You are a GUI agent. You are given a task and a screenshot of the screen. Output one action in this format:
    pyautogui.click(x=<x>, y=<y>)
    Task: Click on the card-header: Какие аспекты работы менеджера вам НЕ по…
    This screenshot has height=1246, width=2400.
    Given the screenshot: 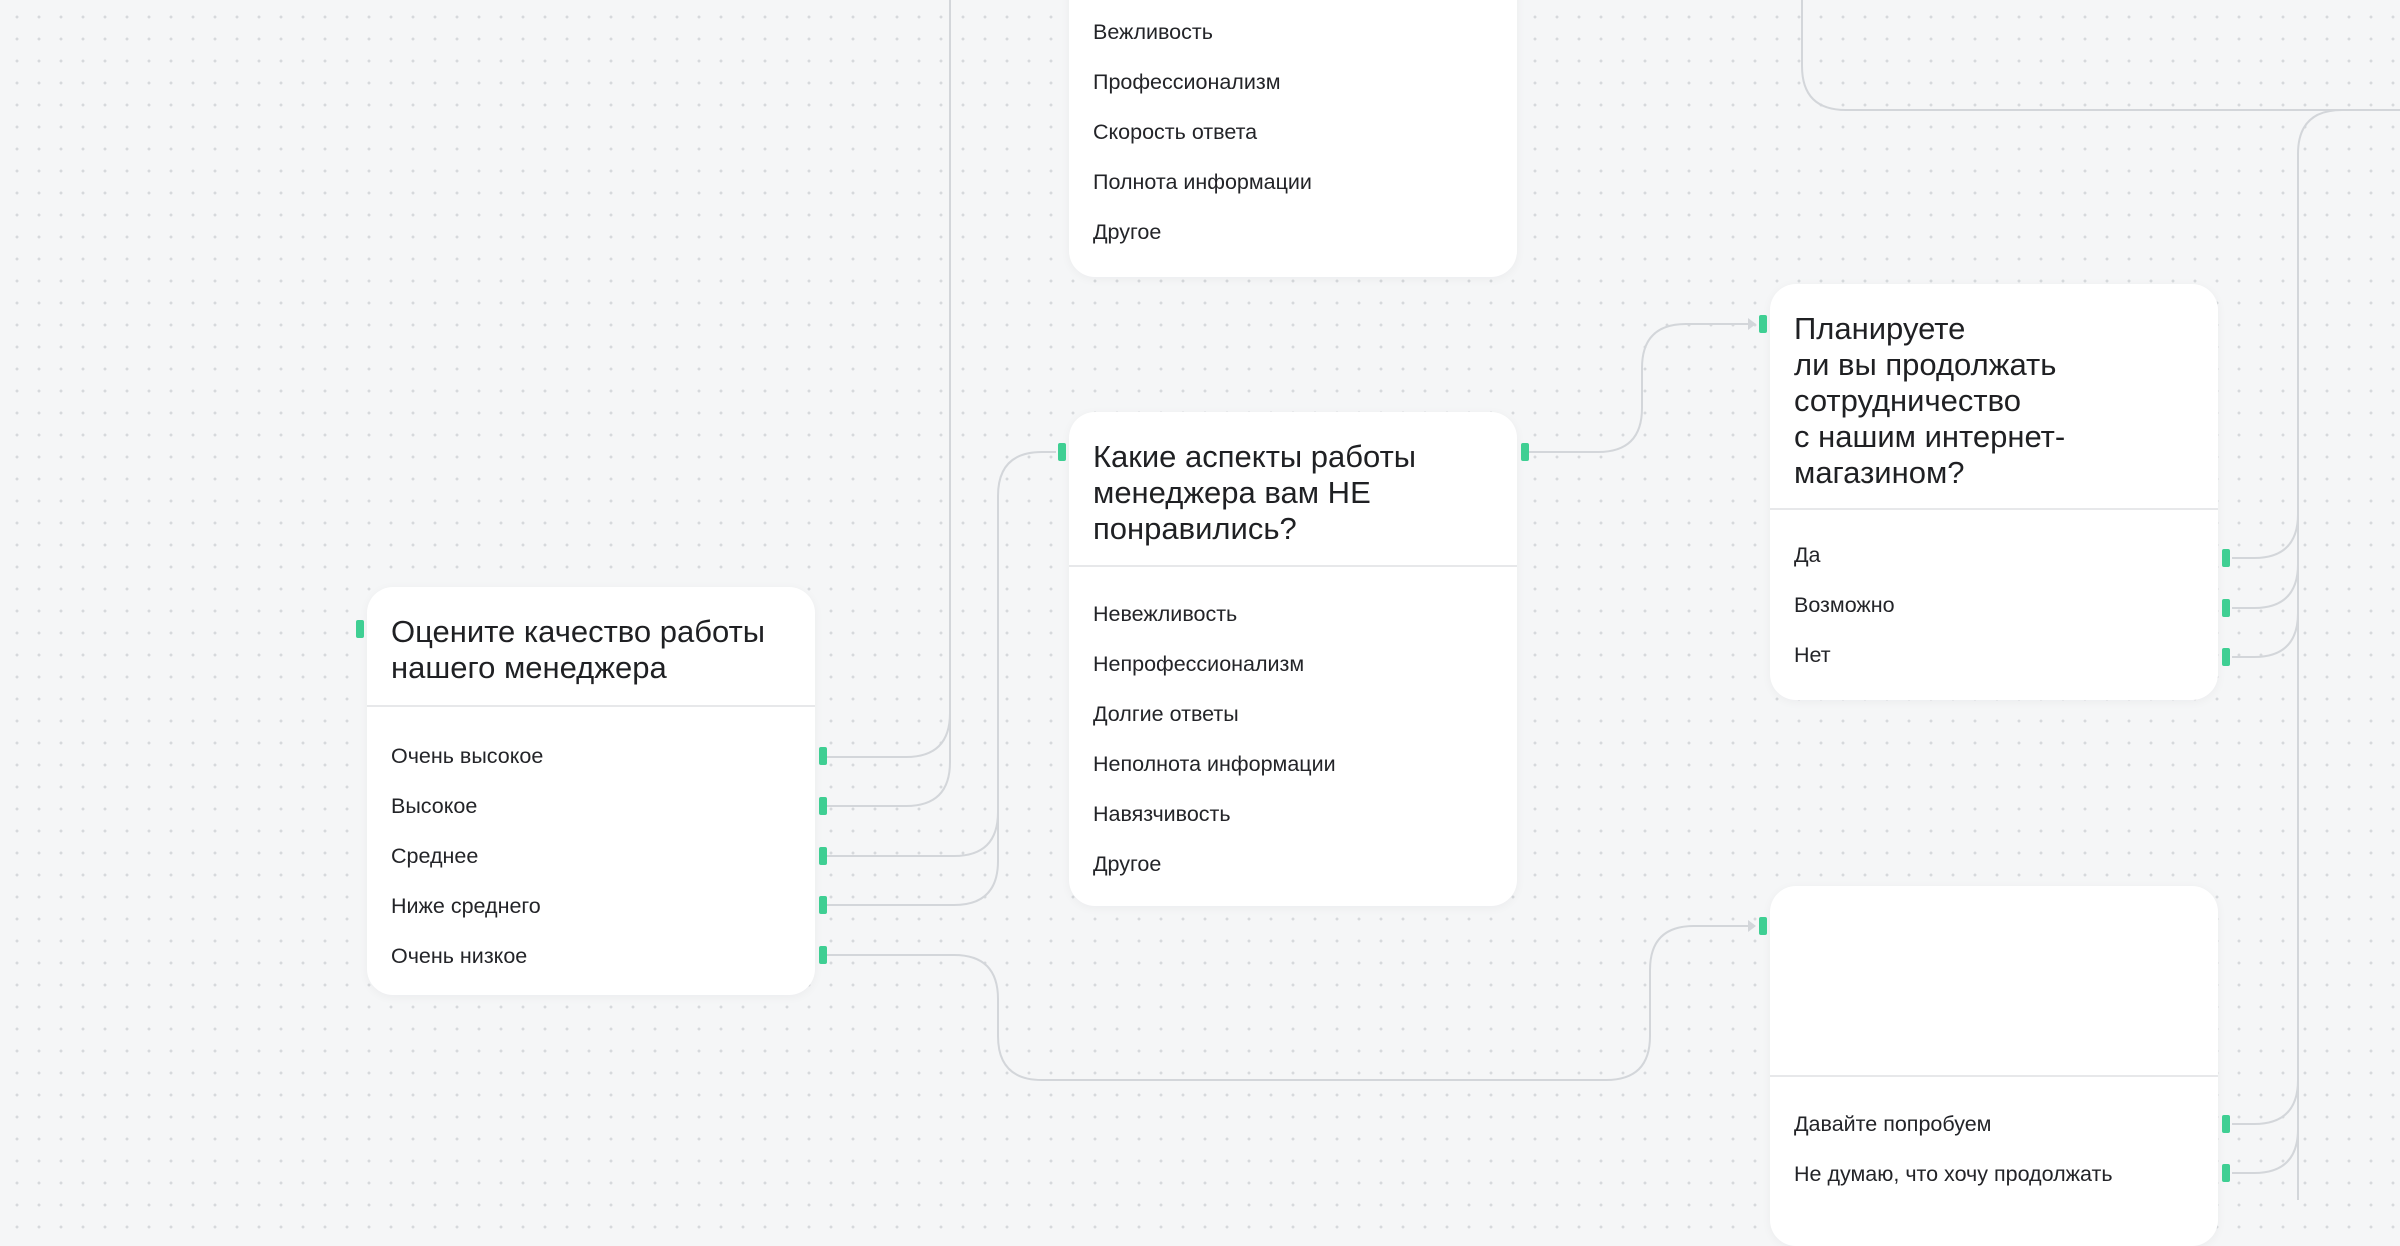 What is the action you would take?
    pyautogui.click(x=1293, y=489)
    